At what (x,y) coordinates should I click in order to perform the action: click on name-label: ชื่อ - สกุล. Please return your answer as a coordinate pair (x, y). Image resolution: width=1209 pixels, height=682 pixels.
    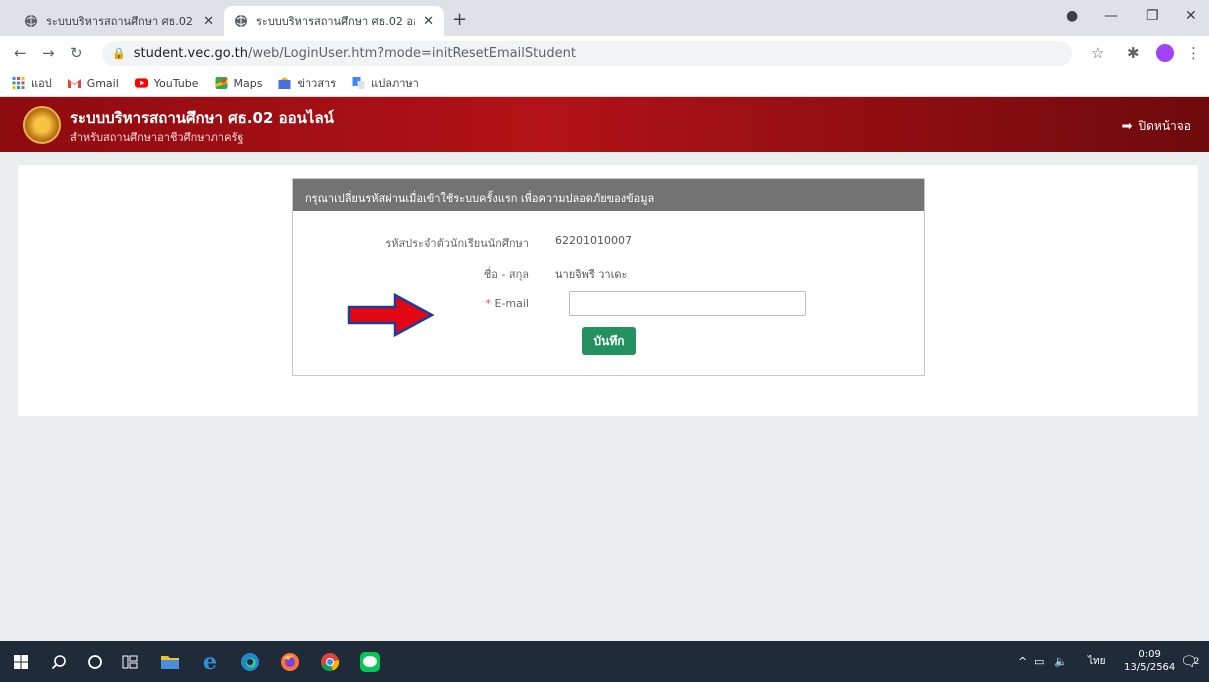
    Looking at the image, I should click on (506, 274).